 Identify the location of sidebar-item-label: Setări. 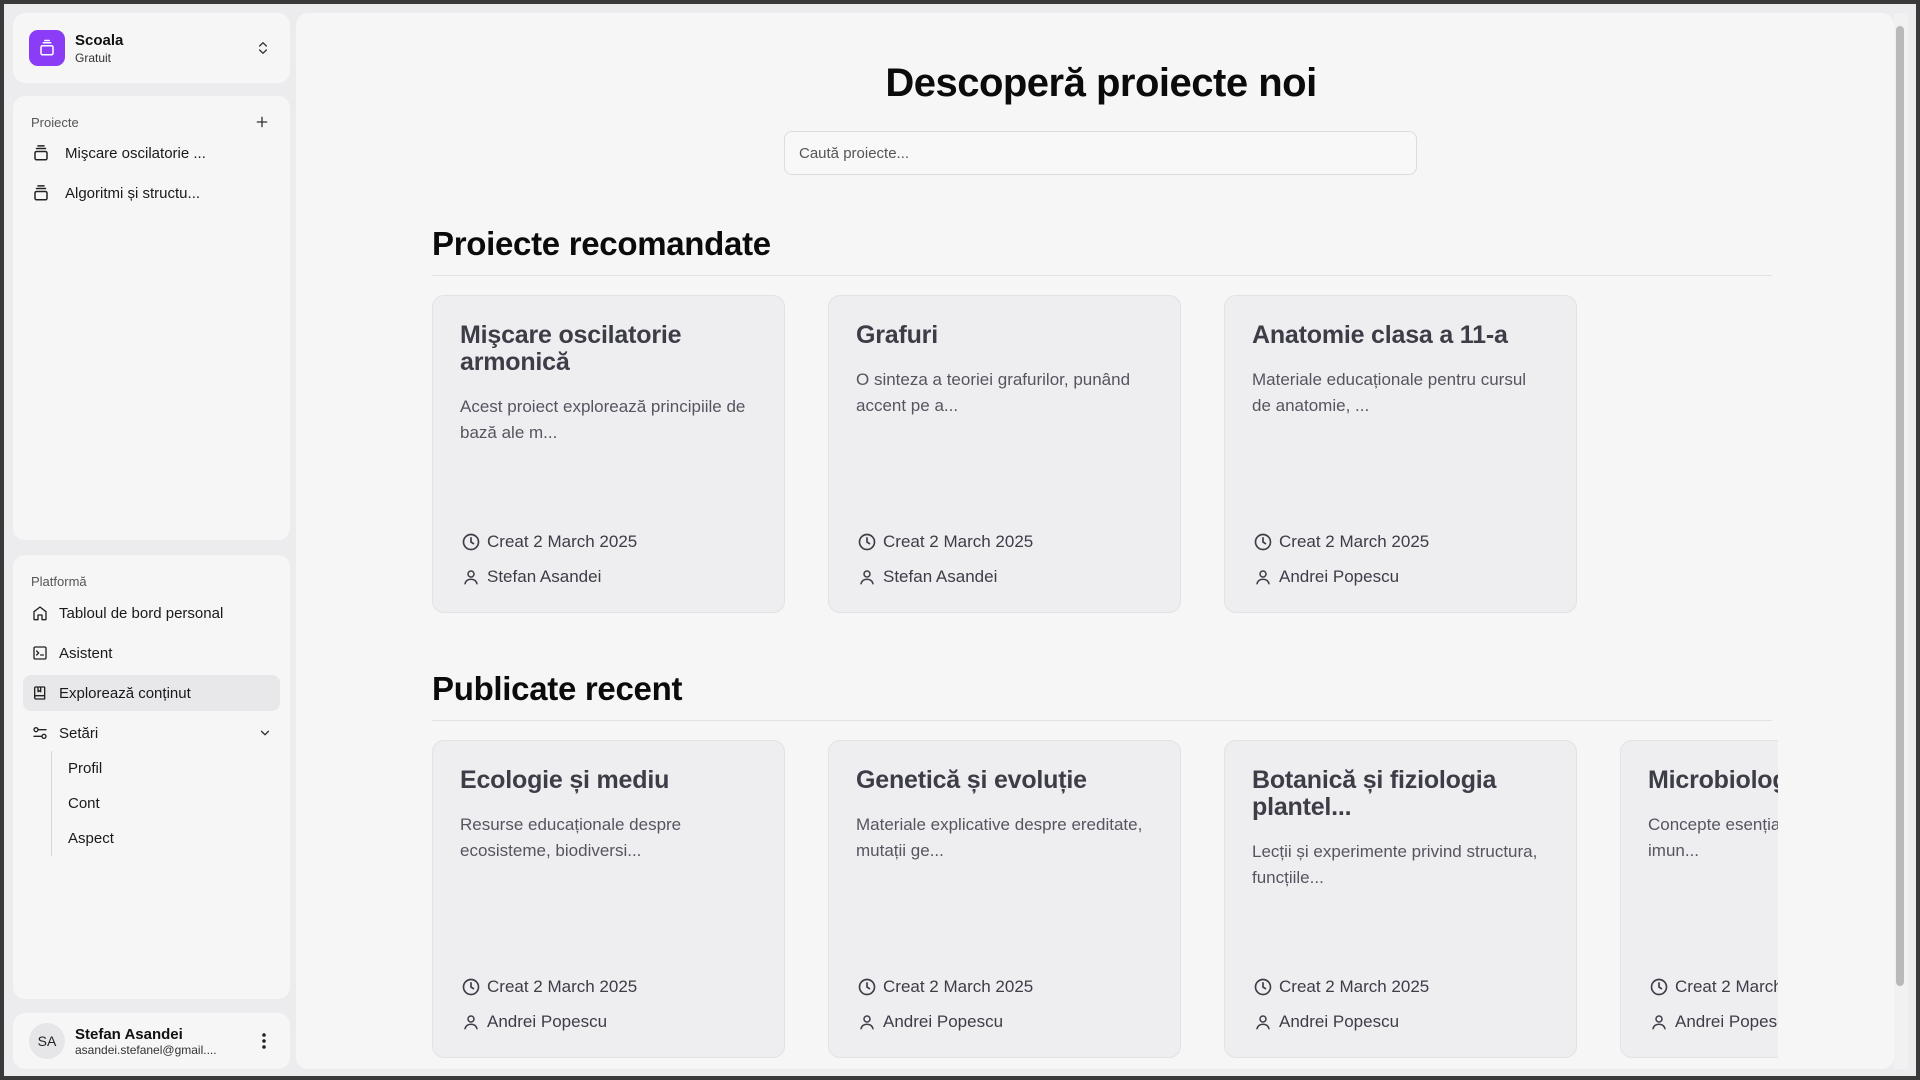
(79, 733).